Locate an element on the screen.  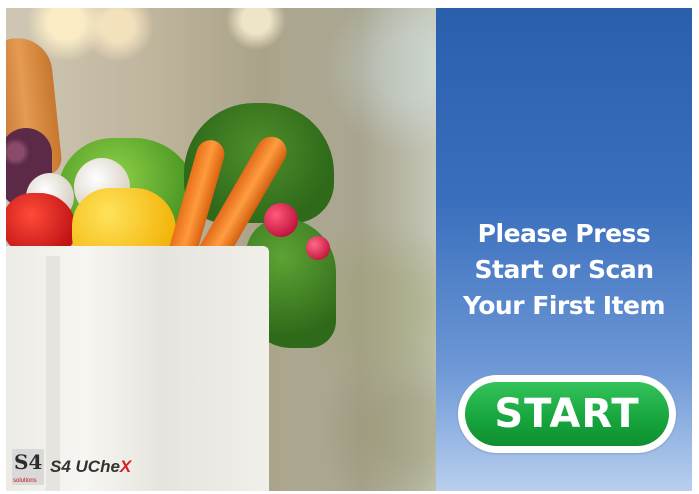
start-button: START is located at coordinates (567, 414).